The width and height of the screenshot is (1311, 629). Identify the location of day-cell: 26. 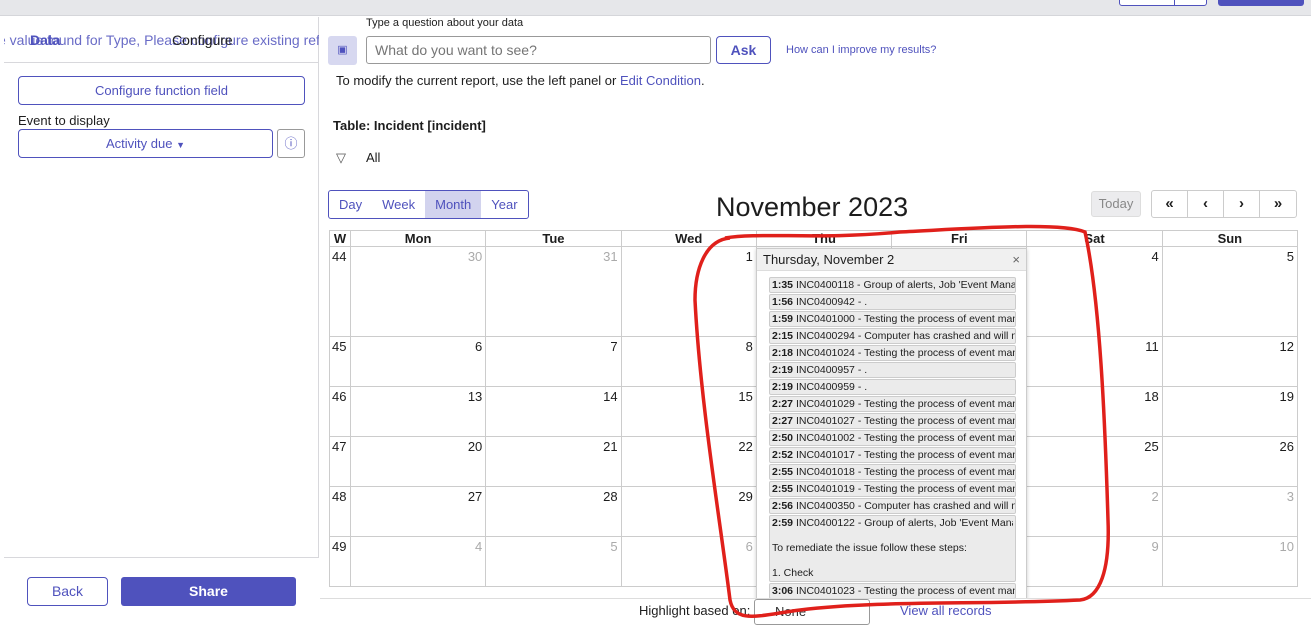
(1230, 461).